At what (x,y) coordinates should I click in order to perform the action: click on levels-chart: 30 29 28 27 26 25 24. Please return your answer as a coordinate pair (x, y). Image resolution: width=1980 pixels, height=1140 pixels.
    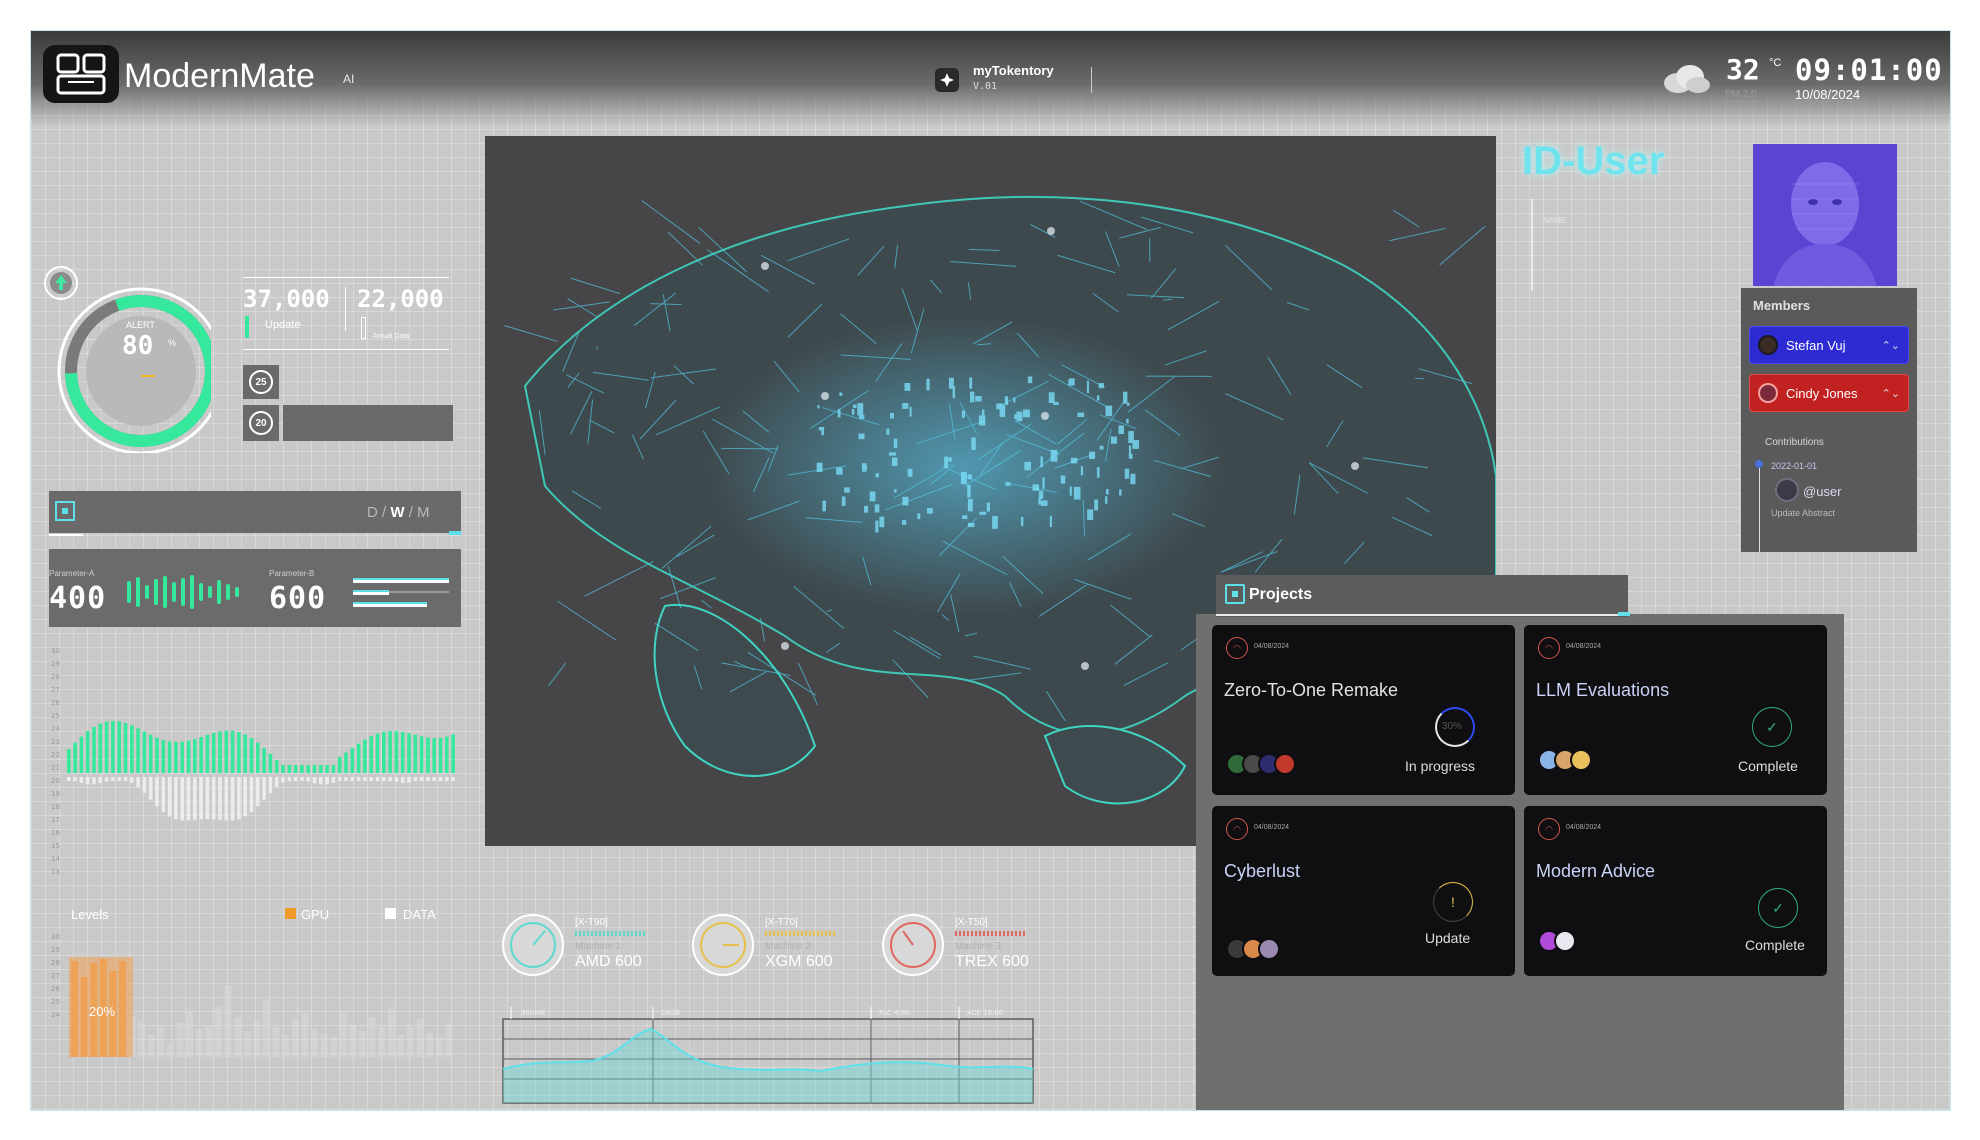
    Looking at the image, I should click on (255, 994).